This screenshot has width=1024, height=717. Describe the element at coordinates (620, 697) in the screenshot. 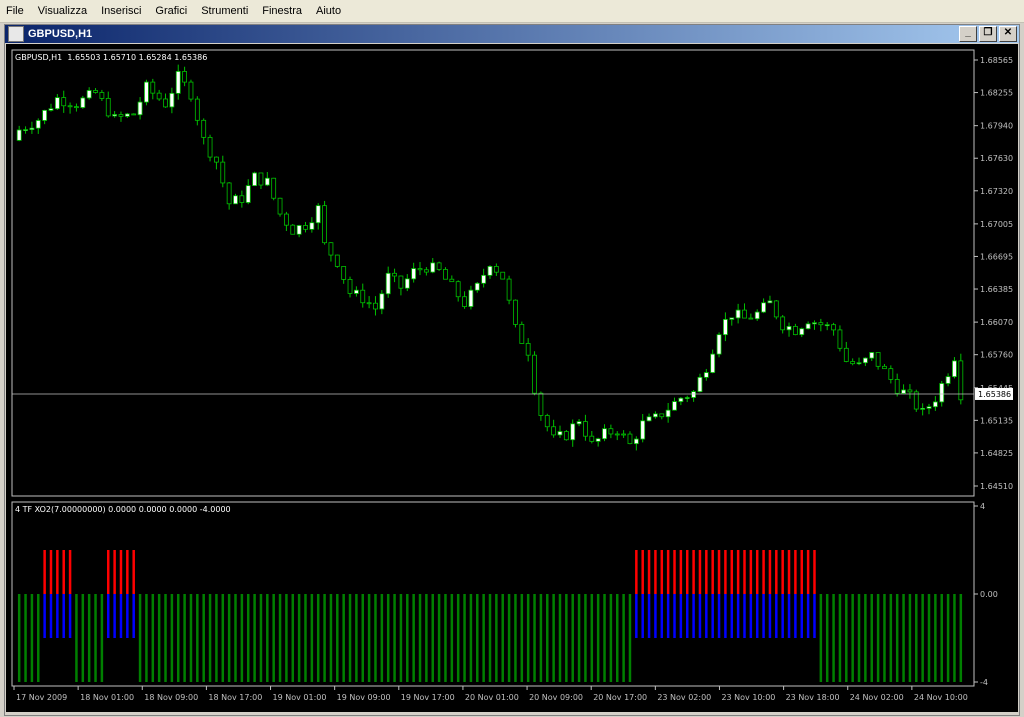

I see `x-tick-label: 20 Nov 17:00` at that location.